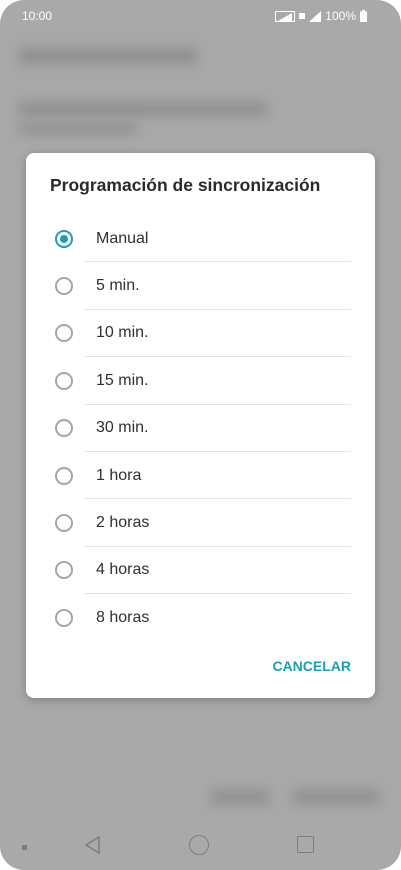  Describe the element at coordinates (311, 666) in the screenshot. I see `cancel-button: CANCELAR` at that location.